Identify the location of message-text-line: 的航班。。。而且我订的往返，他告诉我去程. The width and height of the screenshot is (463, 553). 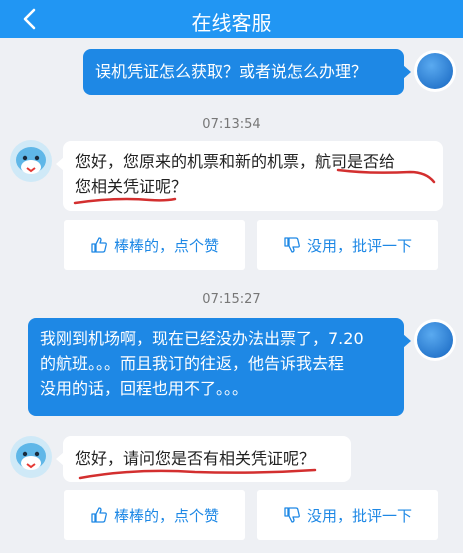
(192, 363).